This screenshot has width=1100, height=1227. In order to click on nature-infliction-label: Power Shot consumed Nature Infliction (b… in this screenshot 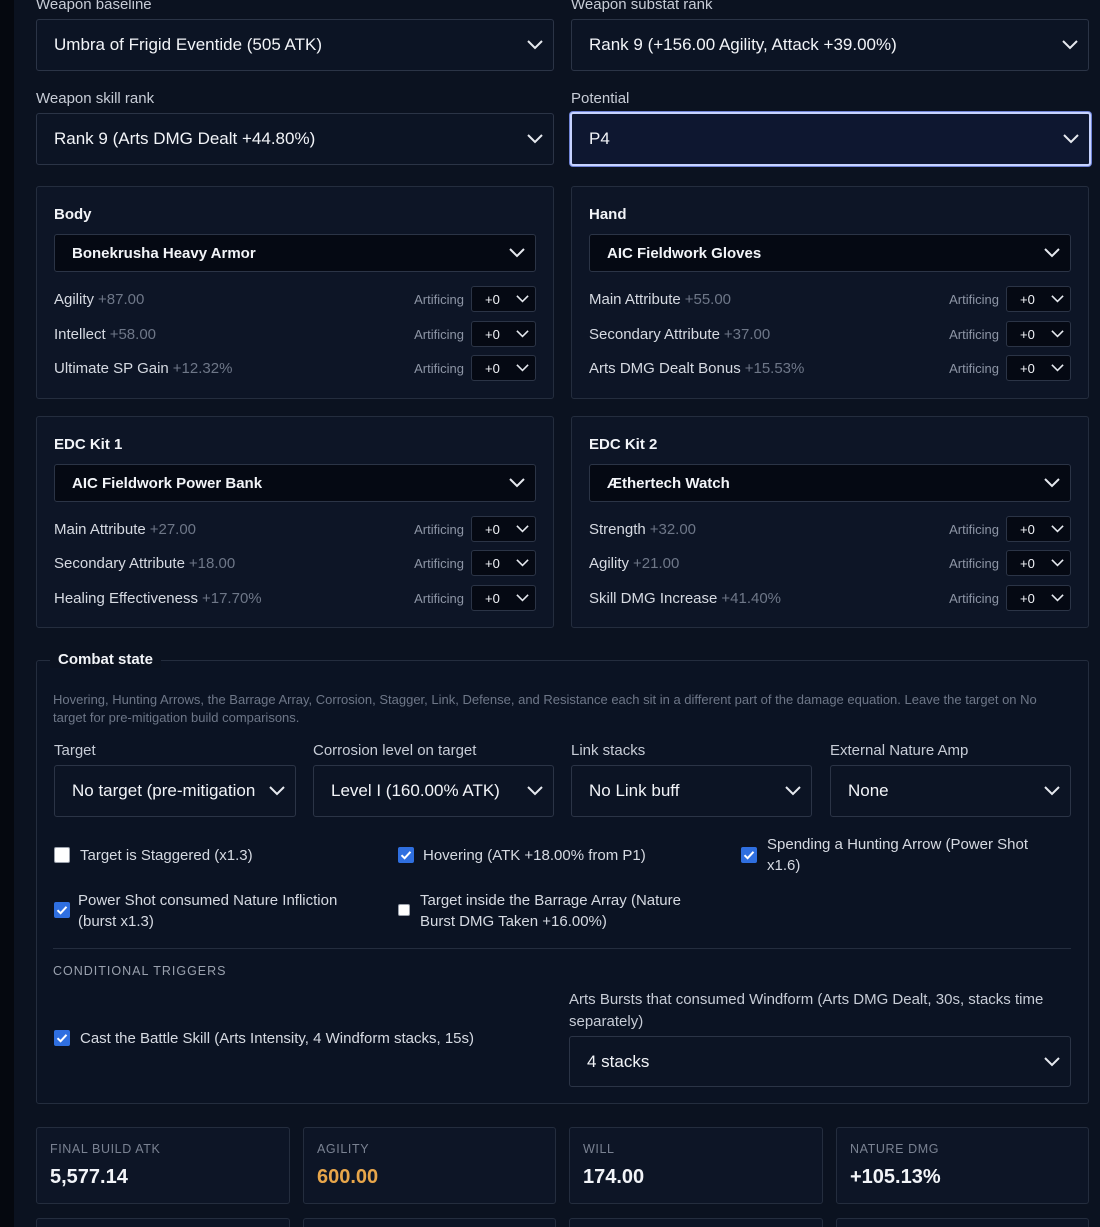, I will do `click(208, 911)`.